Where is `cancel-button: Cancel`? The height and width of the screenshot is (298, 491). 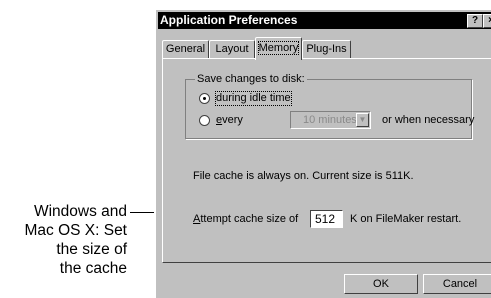
cancel-button: Cancel is located at coordinates (457, 284).